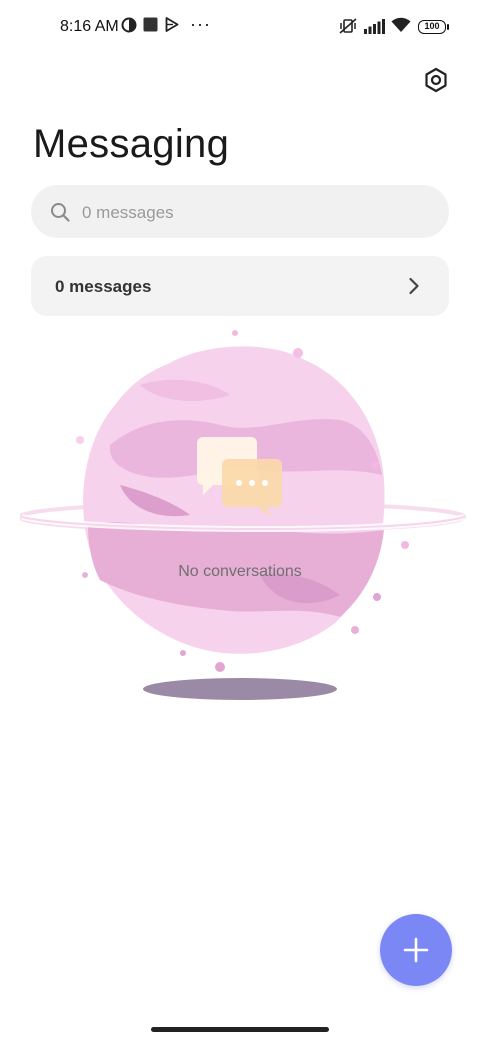 The height and width of the screenshot is (1040, 480). I want to click on wifi-icon, so click(401, 27).